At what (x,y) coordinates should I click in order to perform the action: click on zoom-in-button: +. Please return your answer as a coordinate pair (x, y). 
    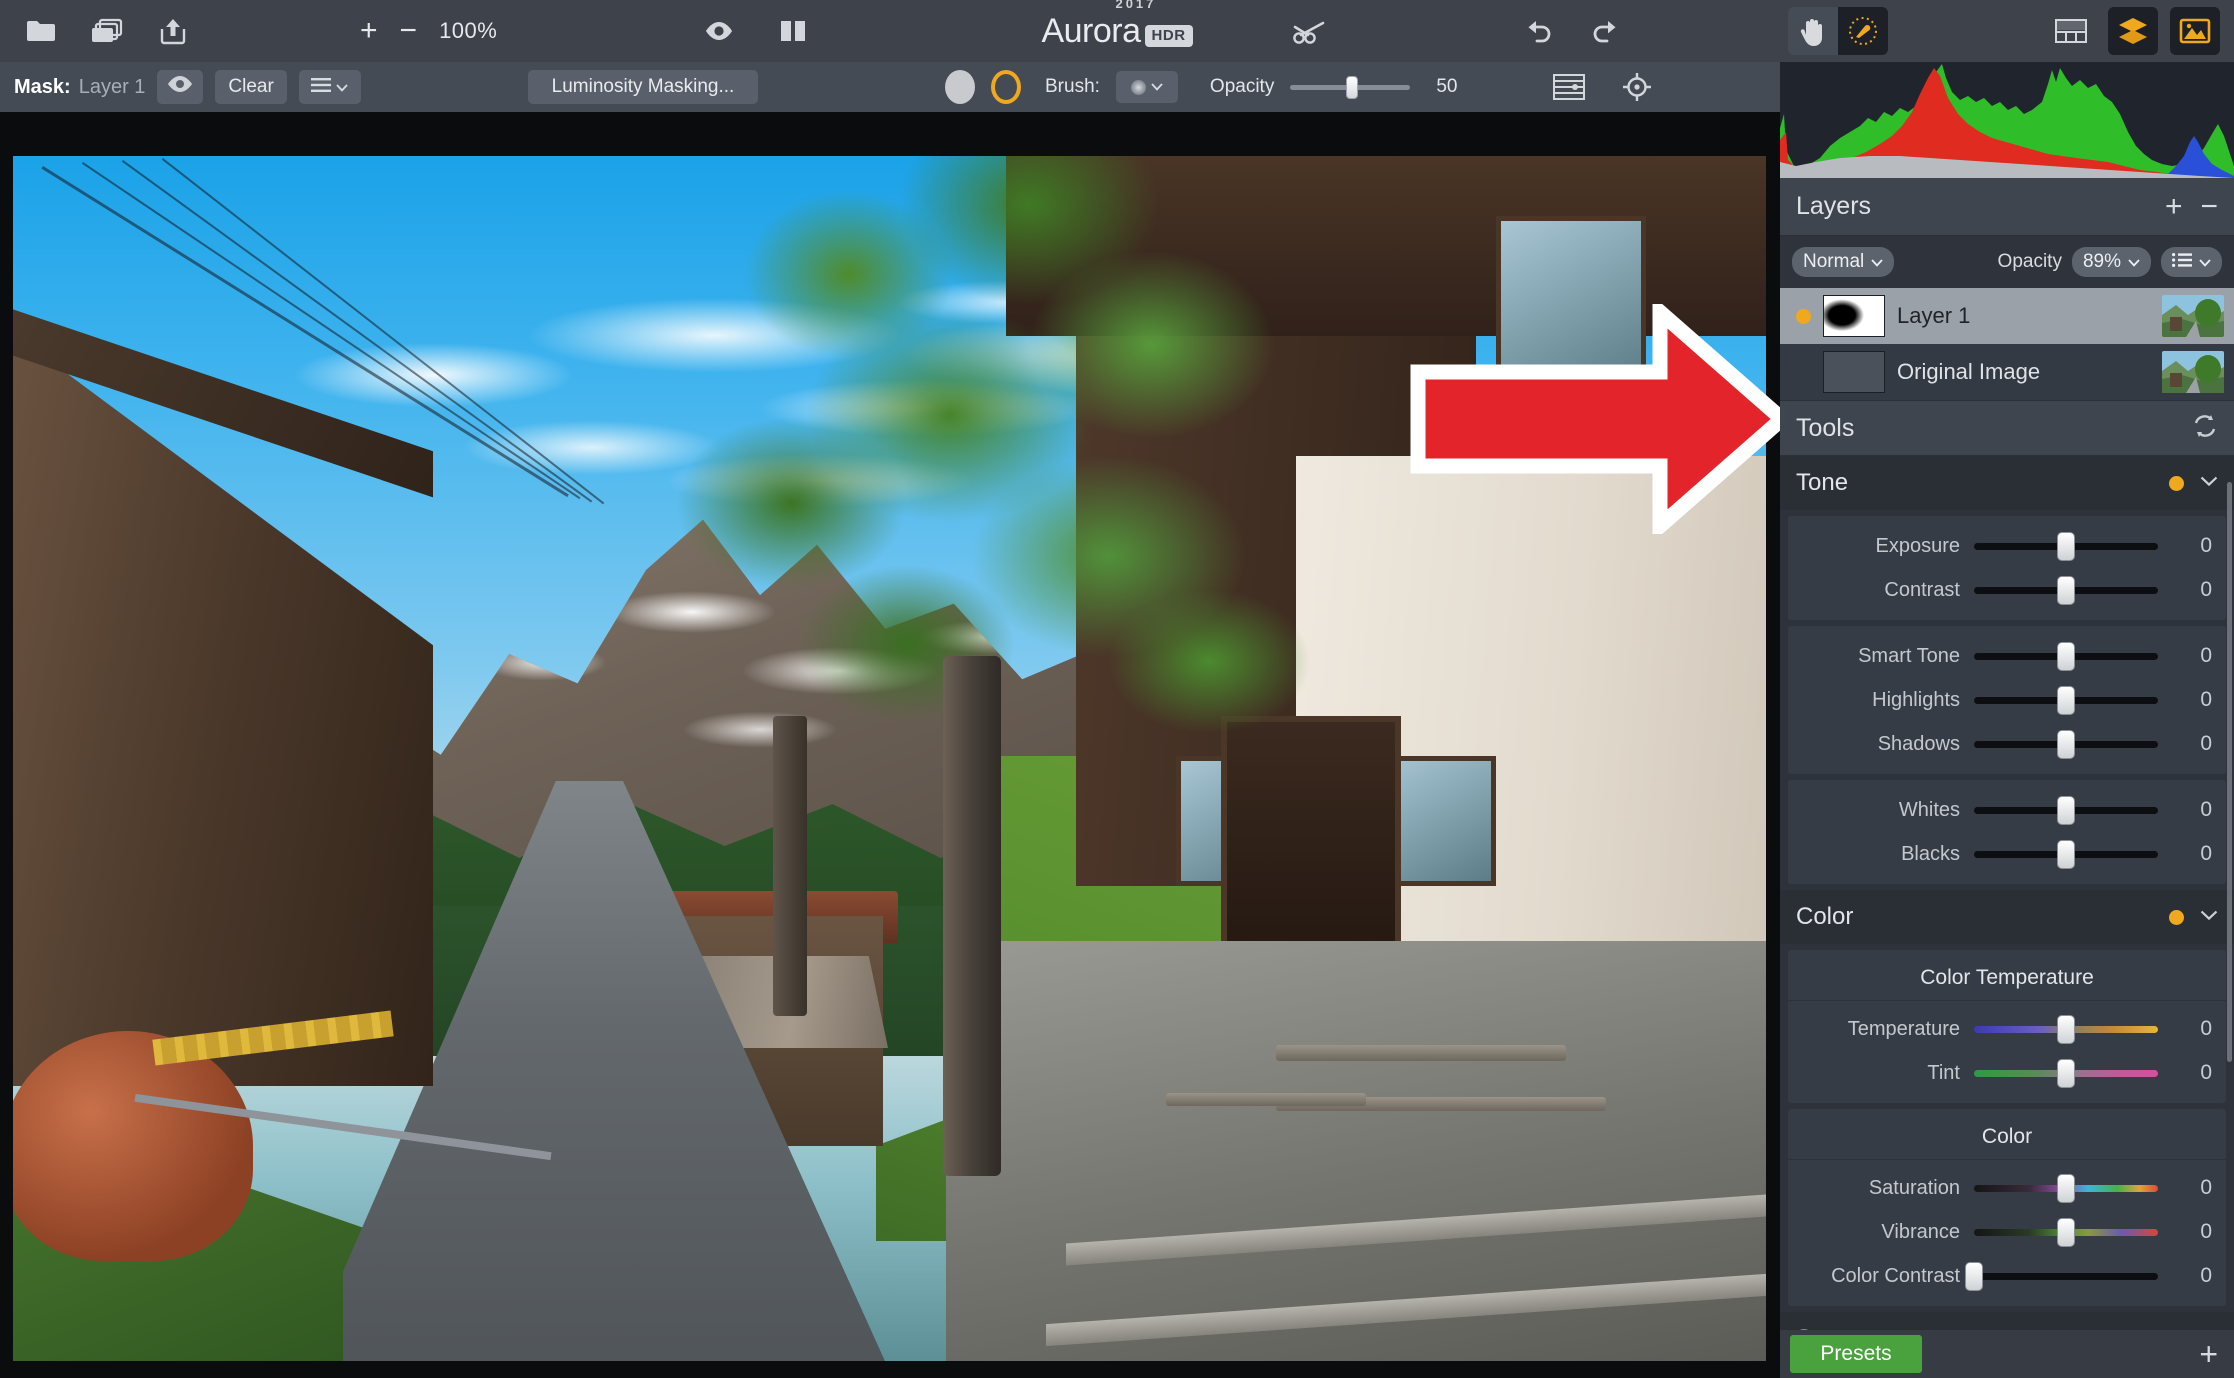
    Looking at the image, I should click on (369, 31).